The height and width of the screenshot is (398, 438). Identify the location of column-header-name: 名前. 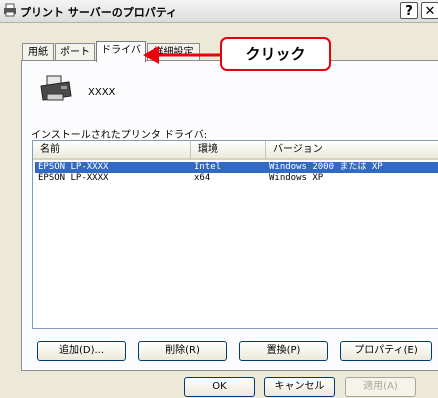
(112, 150).